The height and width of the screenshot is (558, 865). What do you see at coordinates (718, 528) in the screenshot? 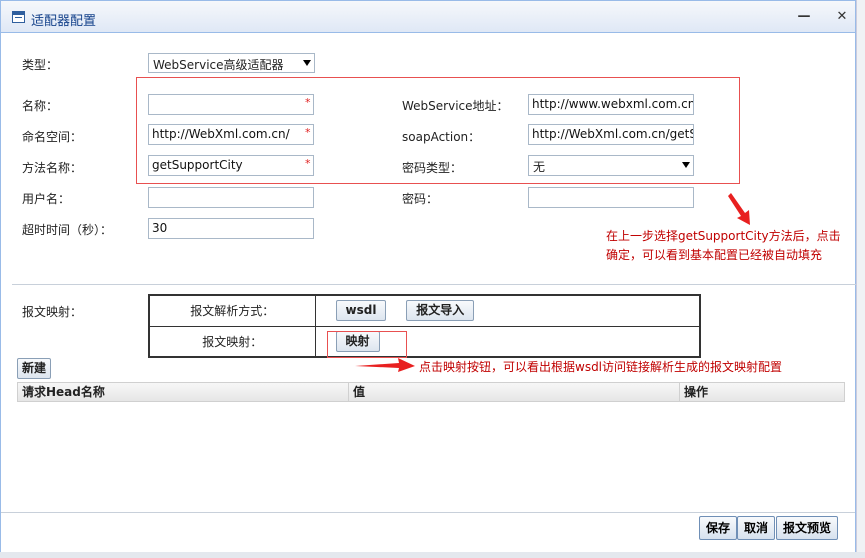
I see `save-button: 保存` at bounding box center [718, 528].